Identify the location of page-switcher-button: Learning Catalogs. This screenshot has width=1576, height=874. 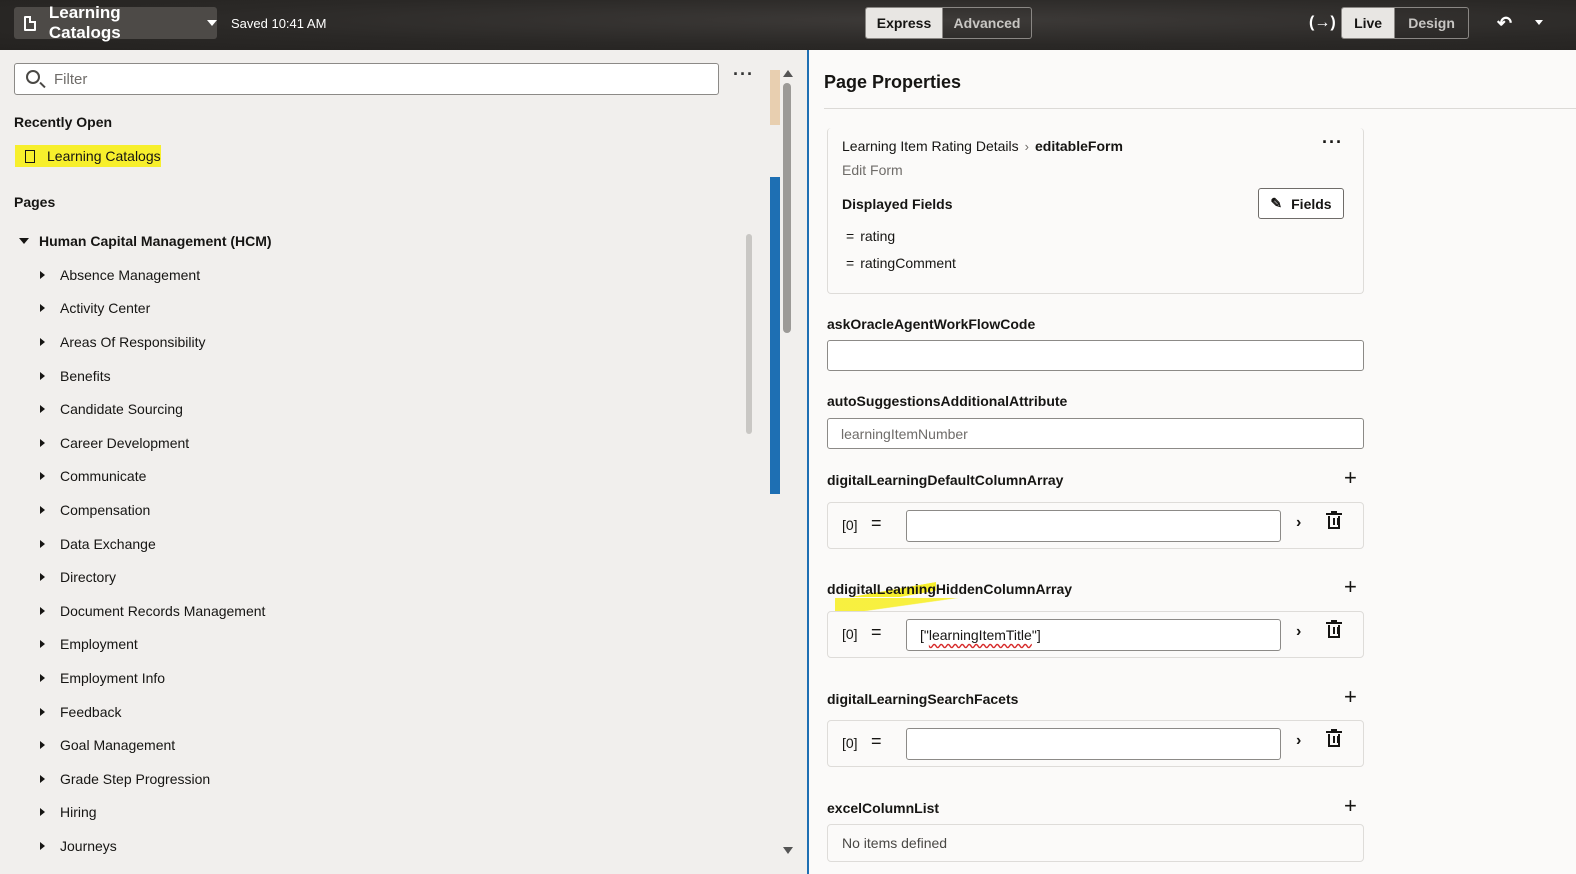
(115, 22).